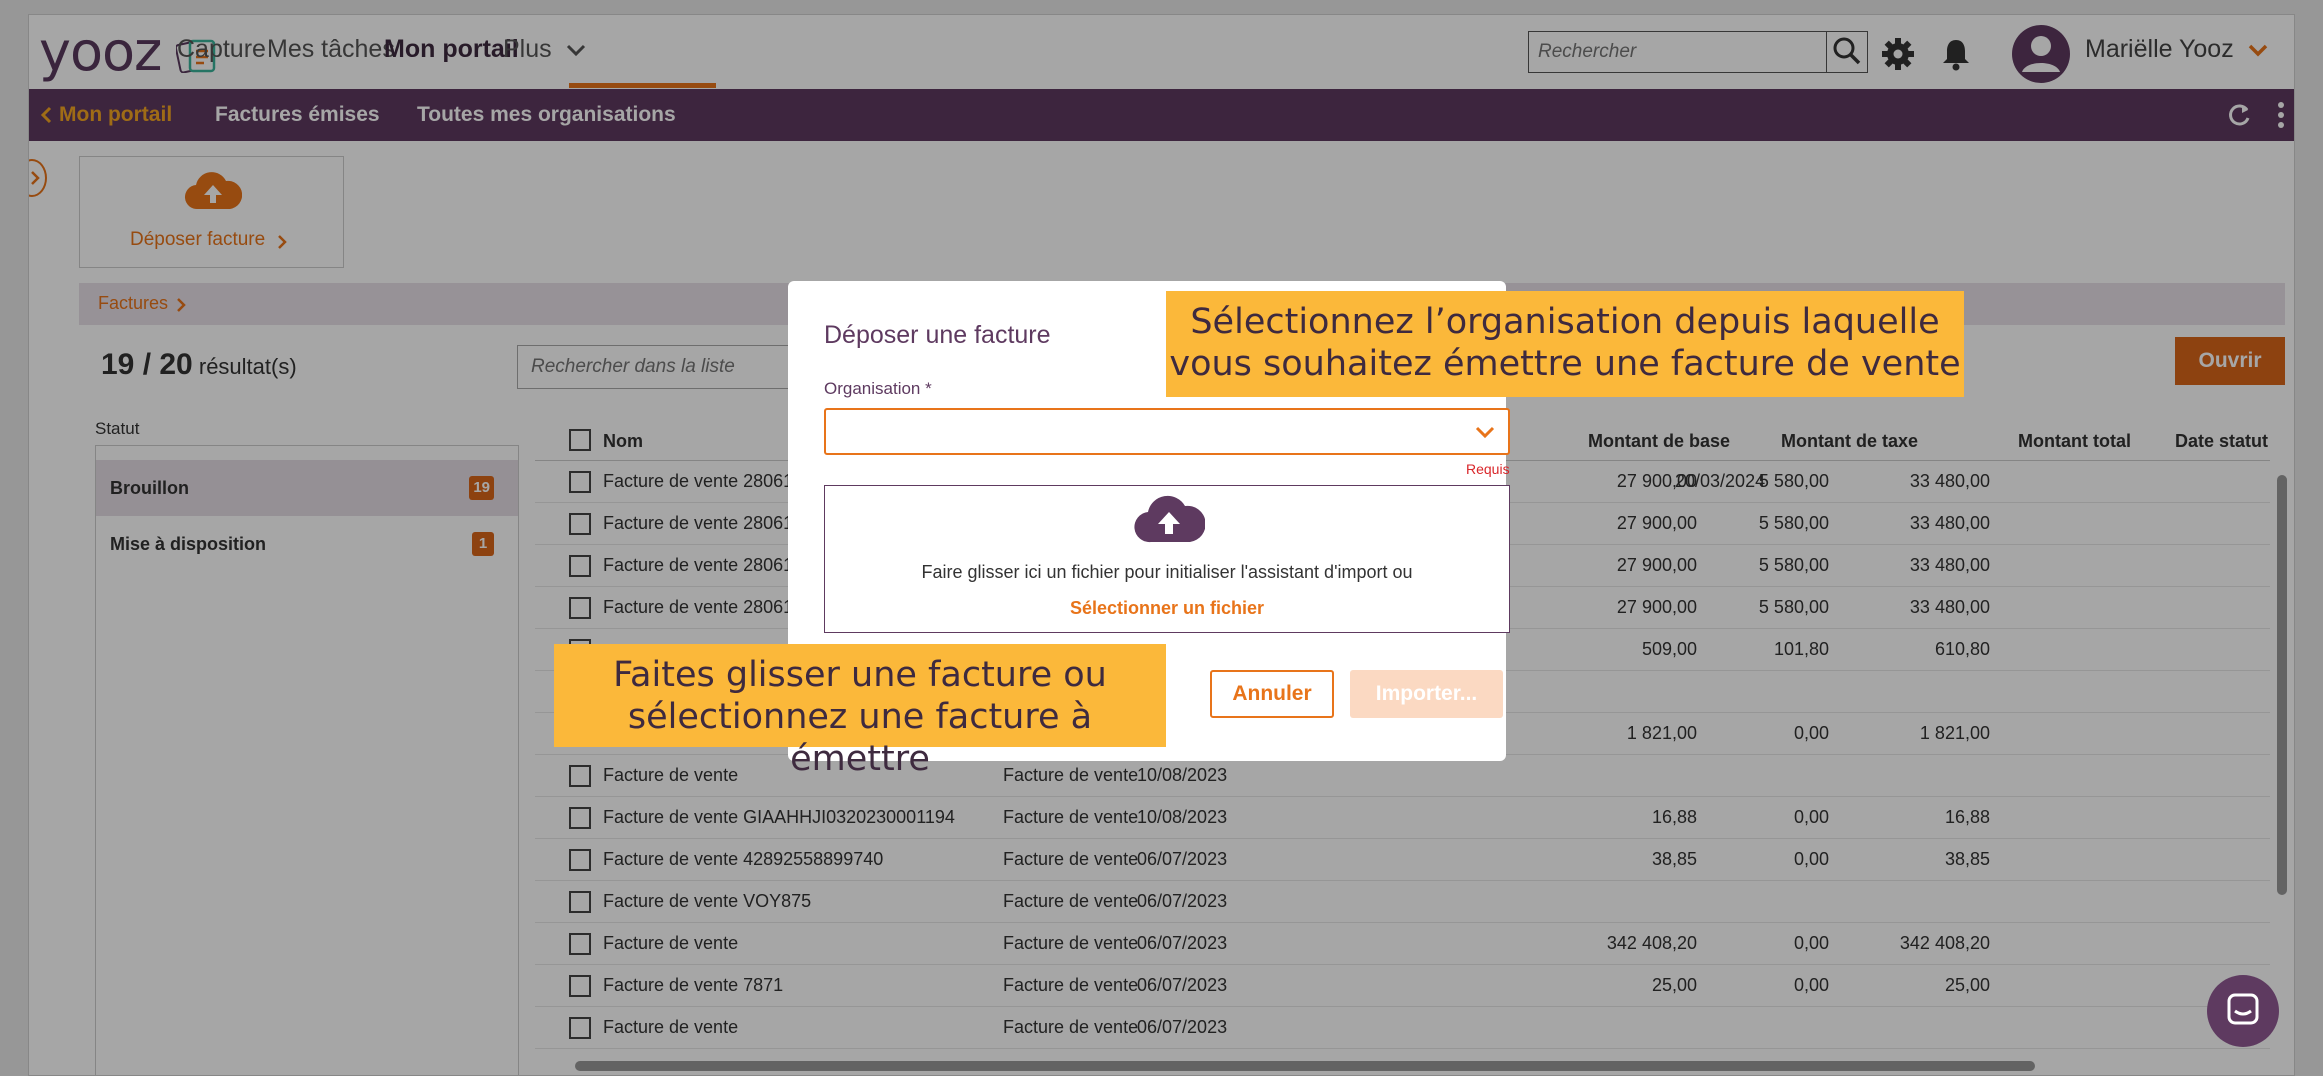 The height and width of the screenshot is (1076, 2323). What do you see at coordinates (860, 675) in the screenshot?
I see `tooltip-line: Faites glisser une facture ou` at bounding box center [860, 675].